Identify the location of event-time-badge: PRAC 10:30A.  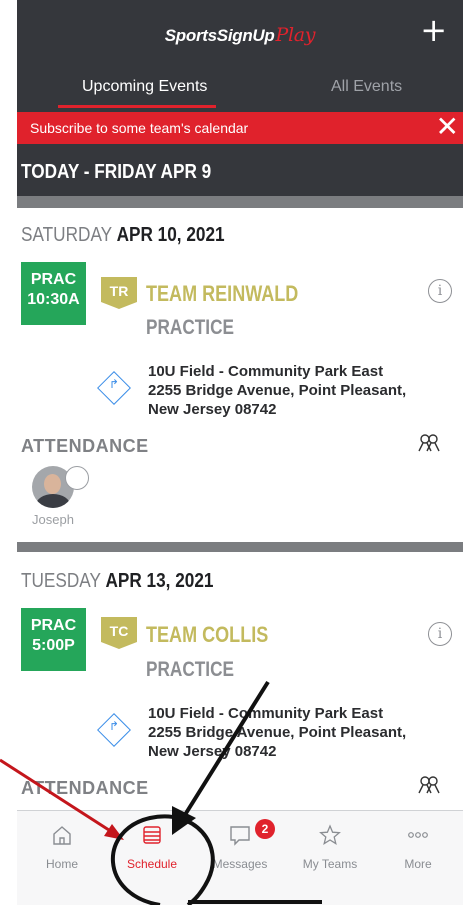
(53, 293).